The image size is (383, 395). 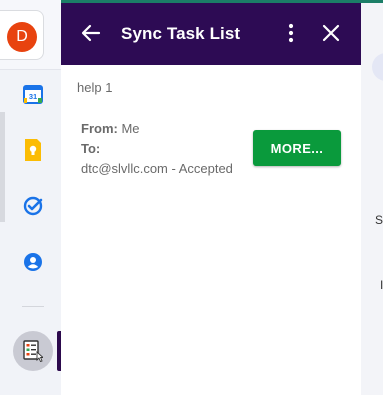 I want to click on back-button, so click(x=91, y=33).